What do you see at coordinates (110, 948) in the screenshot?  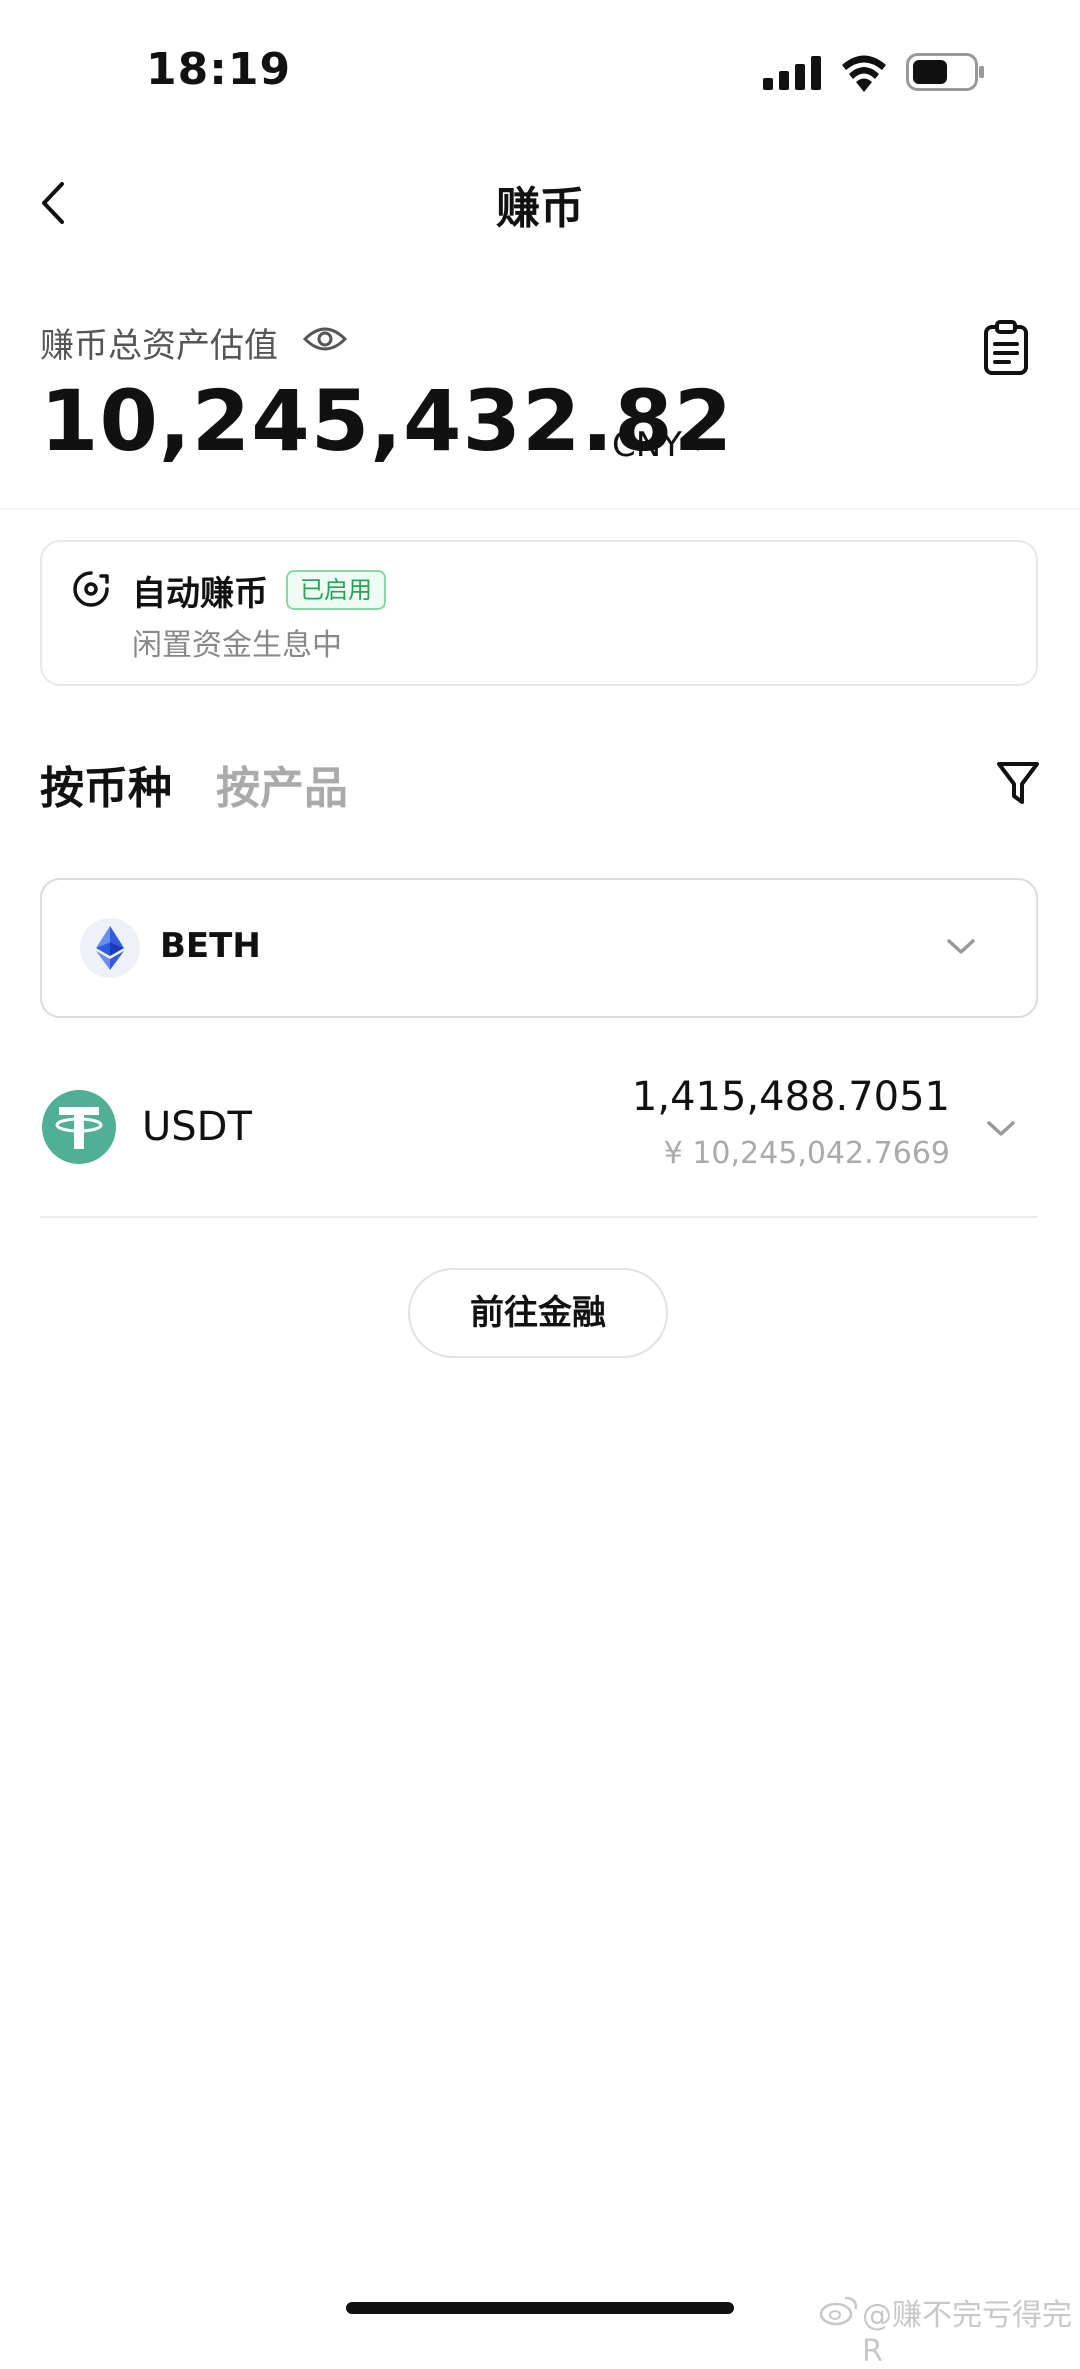 I see `ethereum-icon` at bounding box center [110, 948].